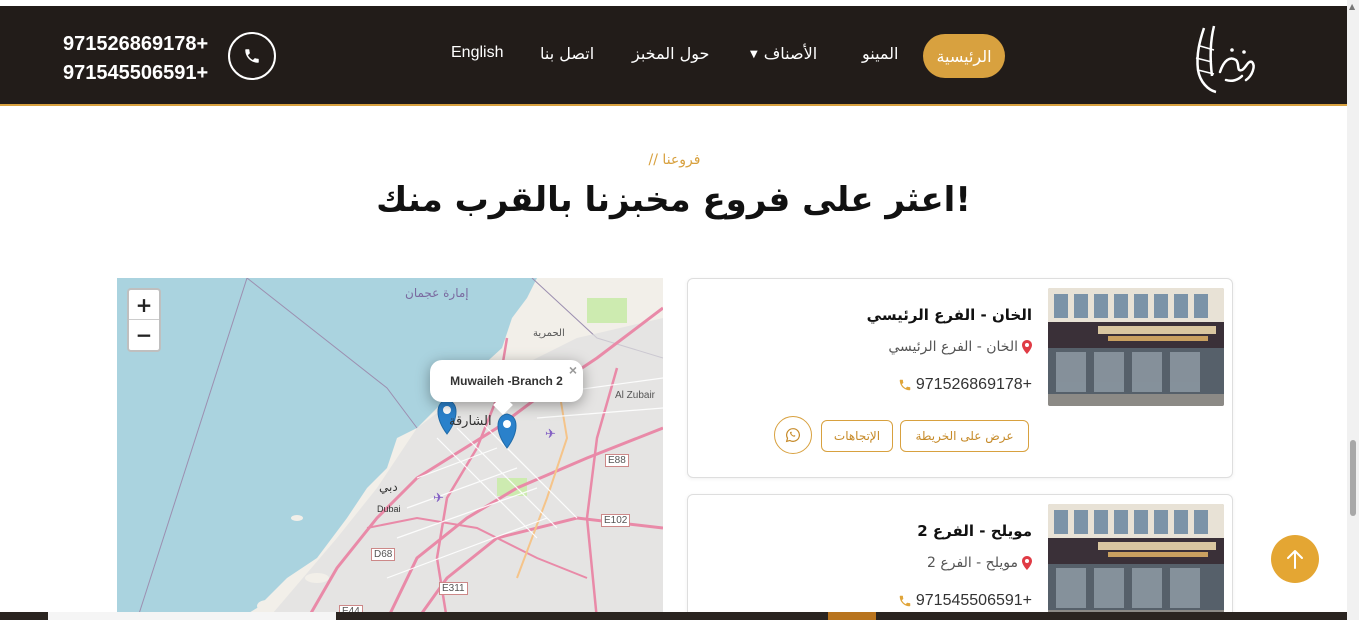 Image resolution: width=1359 pixels, height=620 pixels. What do you see at coordinates (670, 53) in the screenshot?
I see `nav-about: حول المخبز` at bounding box center [670, 53].